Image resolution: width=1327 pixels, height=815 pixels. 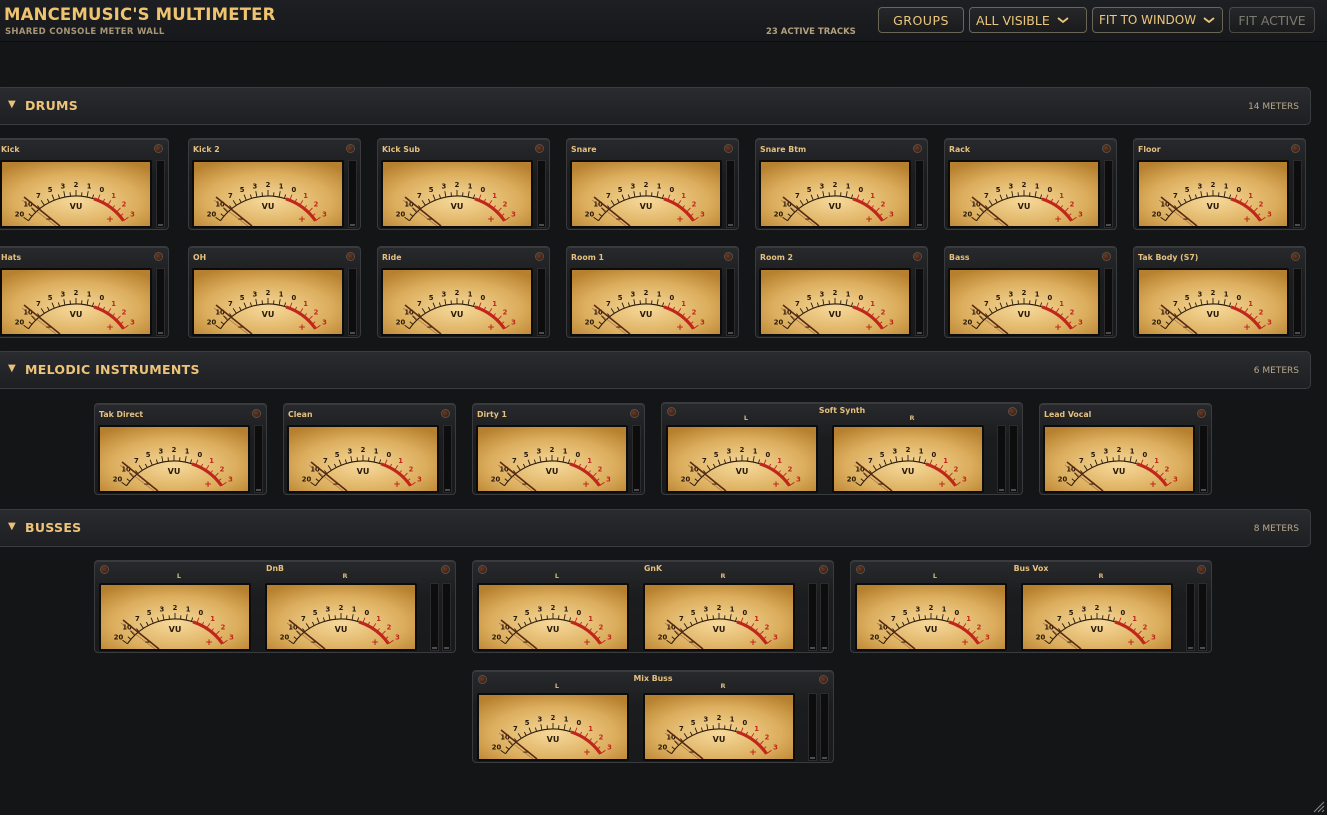 What do you see at coordinates (1318, 806) in the screenshot?
I see `resize-grip-icon` at bounding box center [1318, 806].